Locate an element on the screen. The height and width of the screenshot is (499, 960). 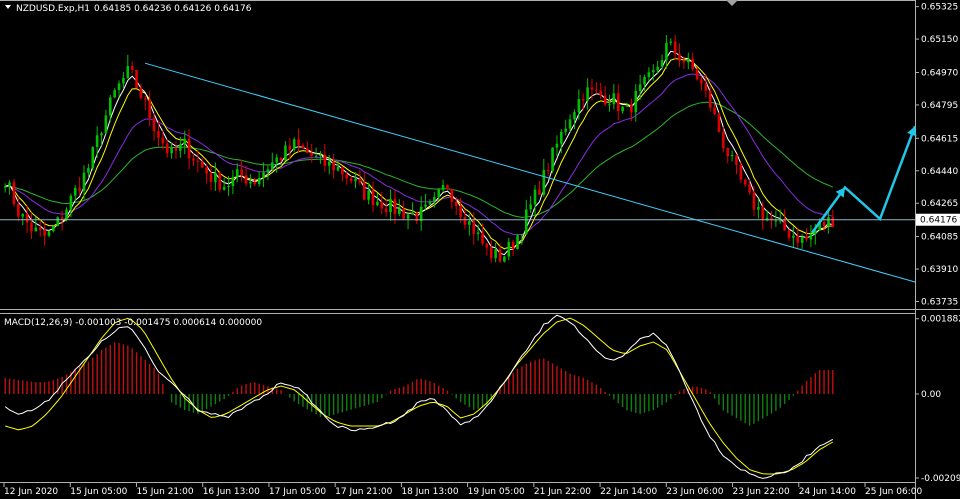
chart-title: NZDUSD.Exp,H1 is located at coordinates (53, 9).